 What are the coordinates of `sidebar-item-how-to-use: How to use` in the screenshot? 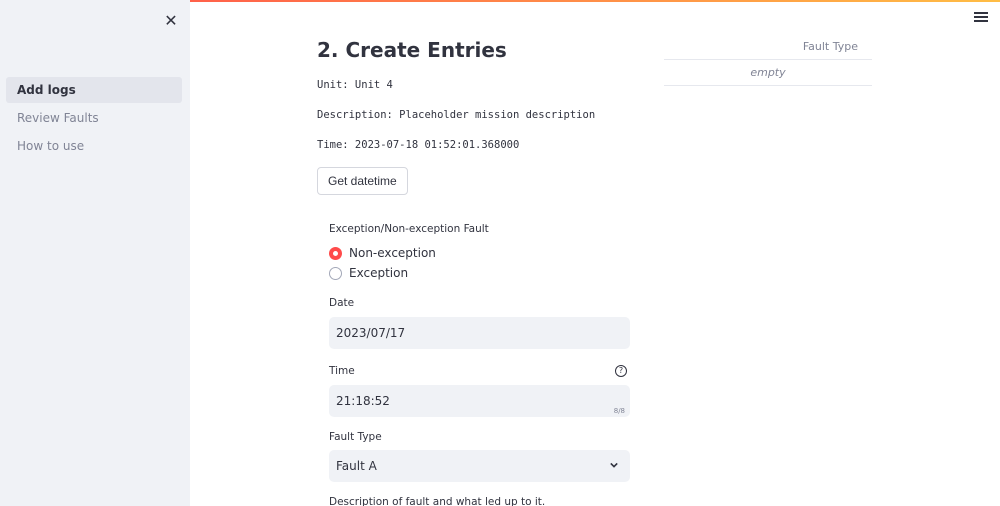 It's located at (94, 146).